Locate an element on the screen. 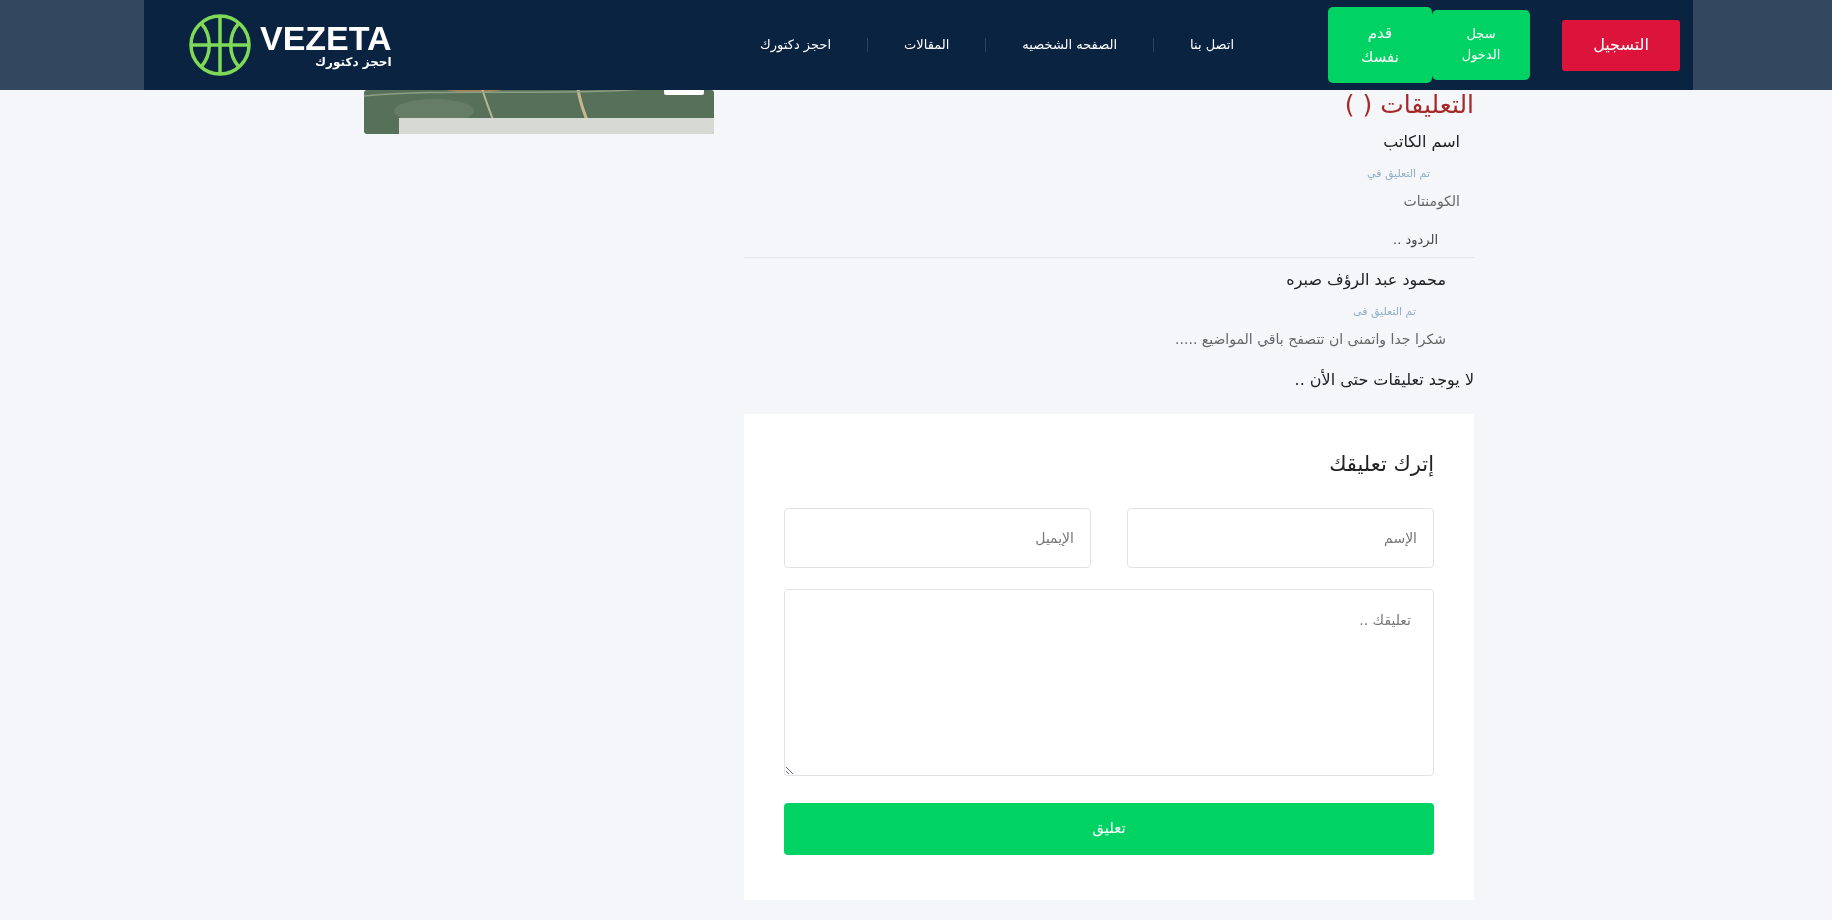 This screenshot has width=1832, height=920. comment-date-label: تم التعليق في is located at coordinates (1398, 174).